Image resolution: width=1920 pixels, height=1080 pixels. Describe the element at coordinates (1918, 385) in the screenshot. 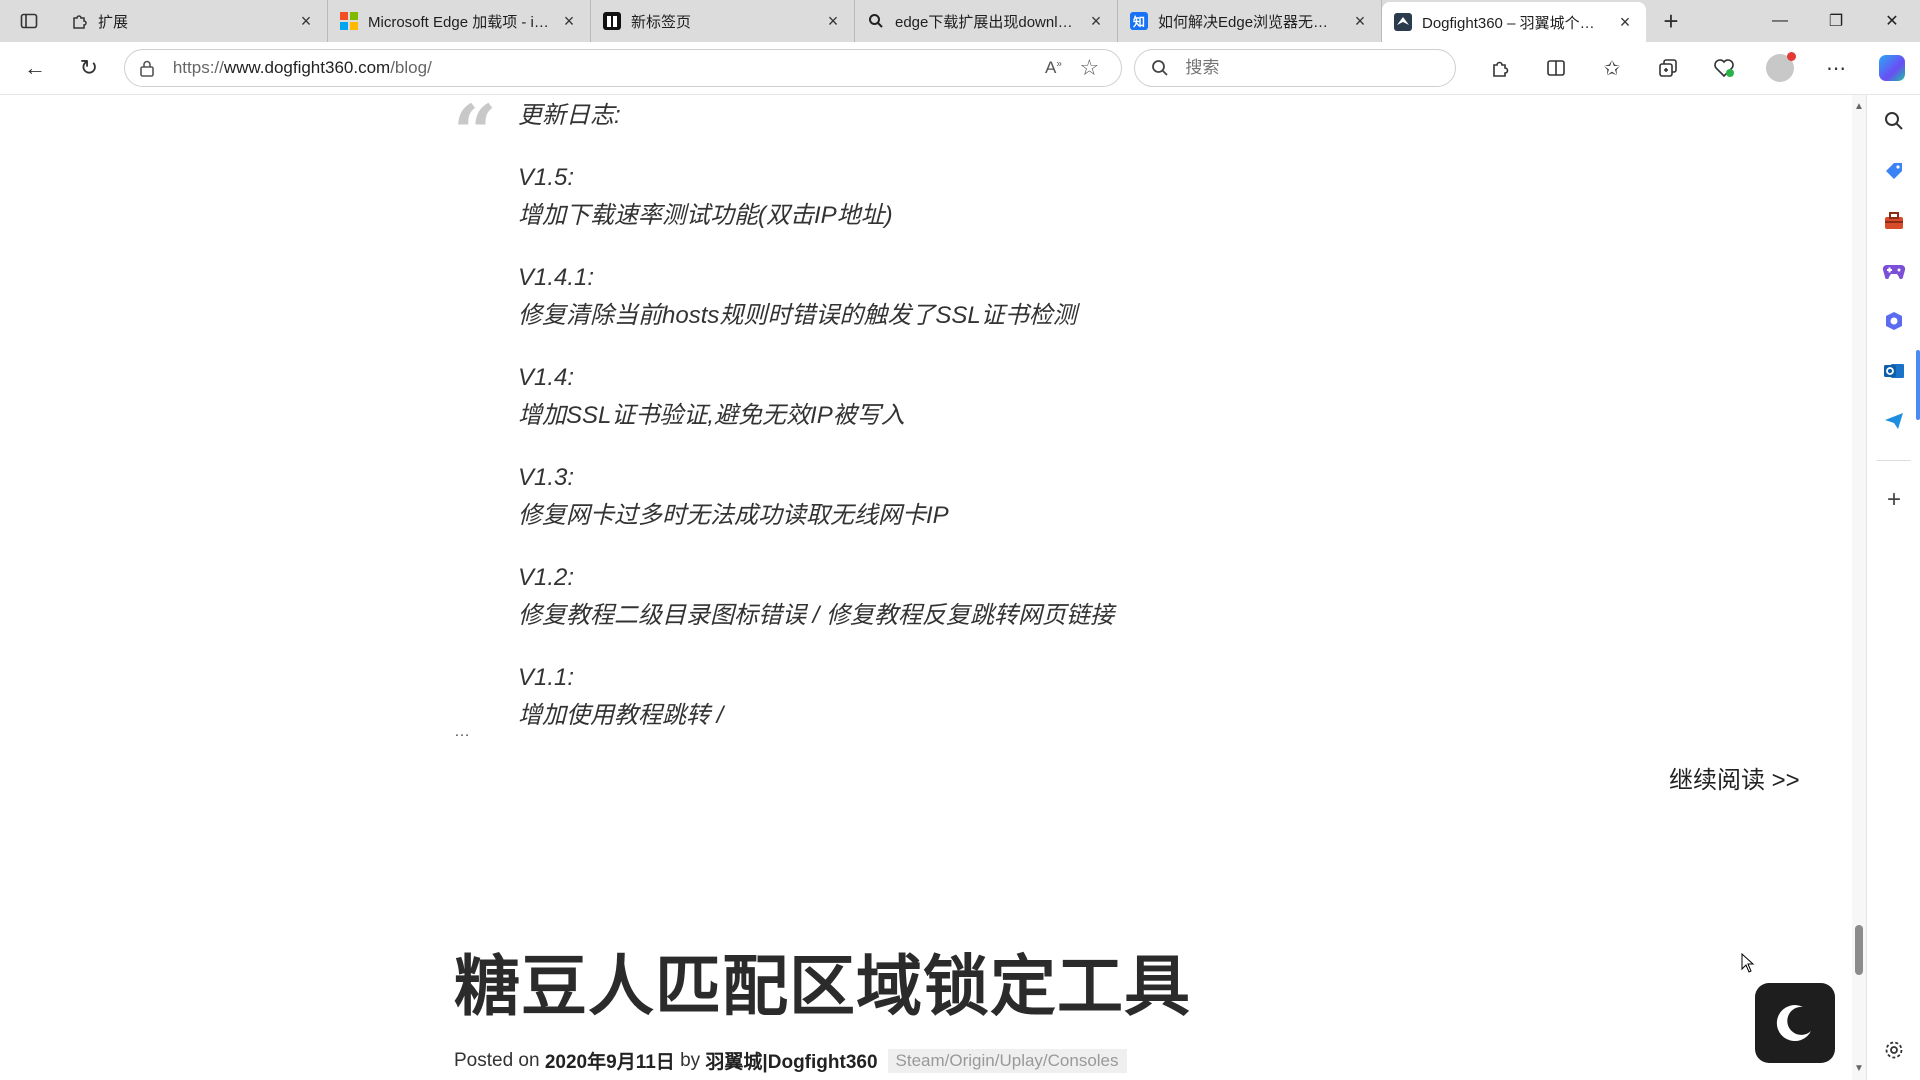

I see `sidebar-active-indicator` at that location.